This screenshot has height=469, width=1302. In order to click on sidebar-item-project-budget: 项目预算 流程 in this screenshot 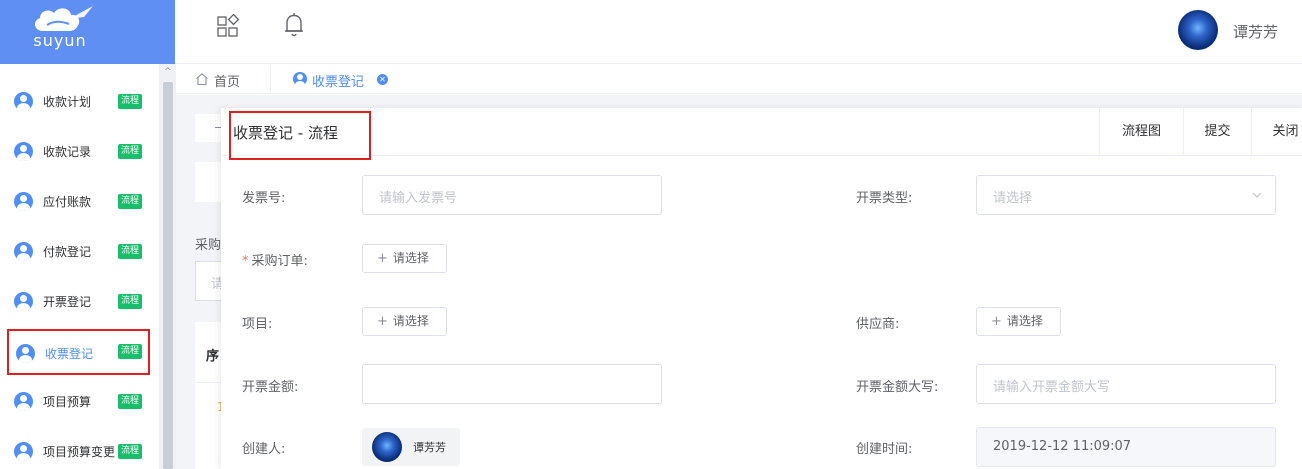, I will do `click(78, 402)`.